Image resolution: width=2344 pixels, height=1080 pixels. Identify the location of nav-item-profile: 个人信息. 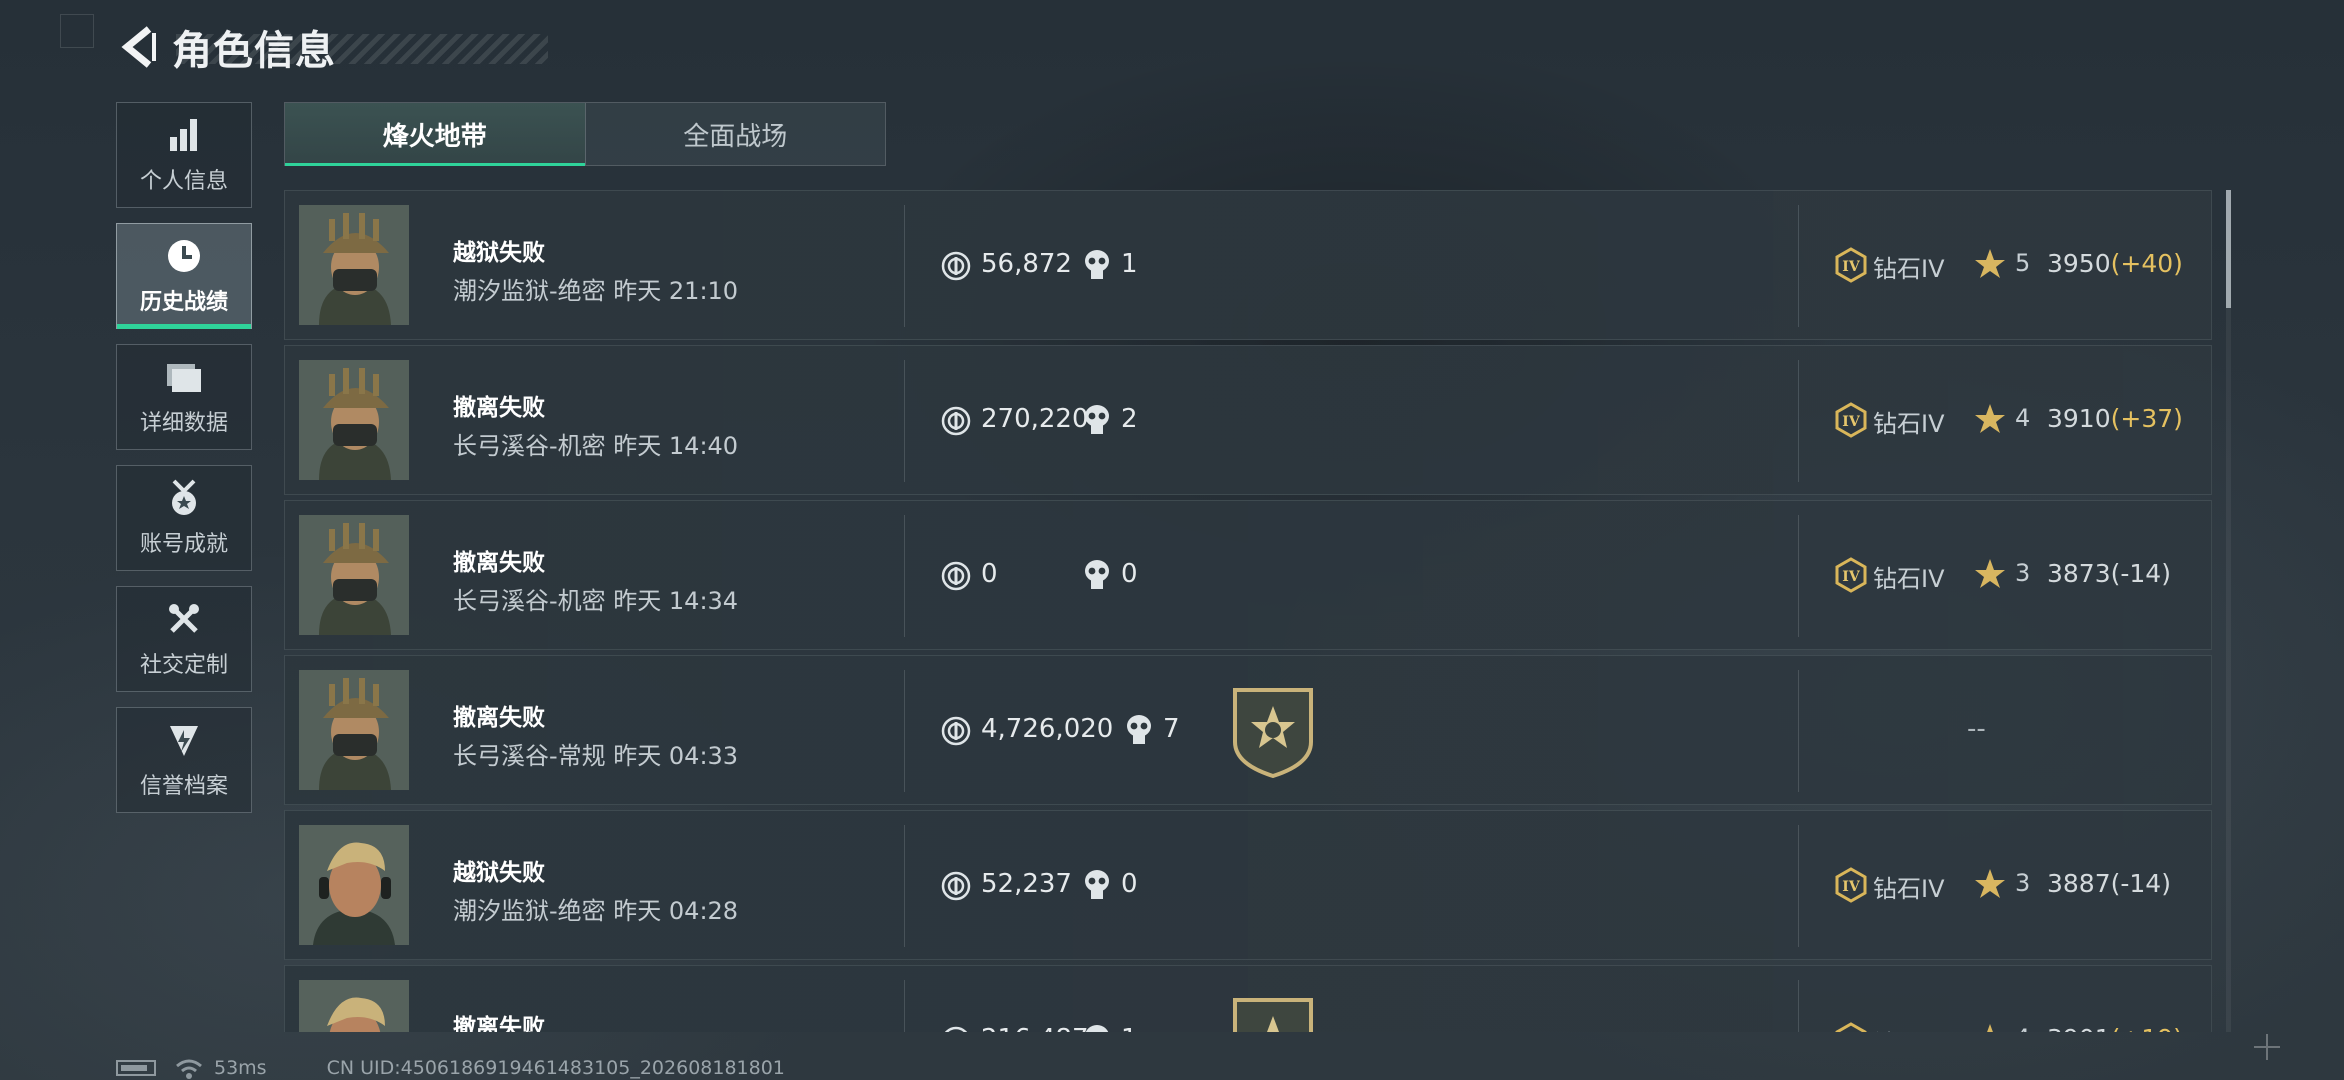
(184, 155).